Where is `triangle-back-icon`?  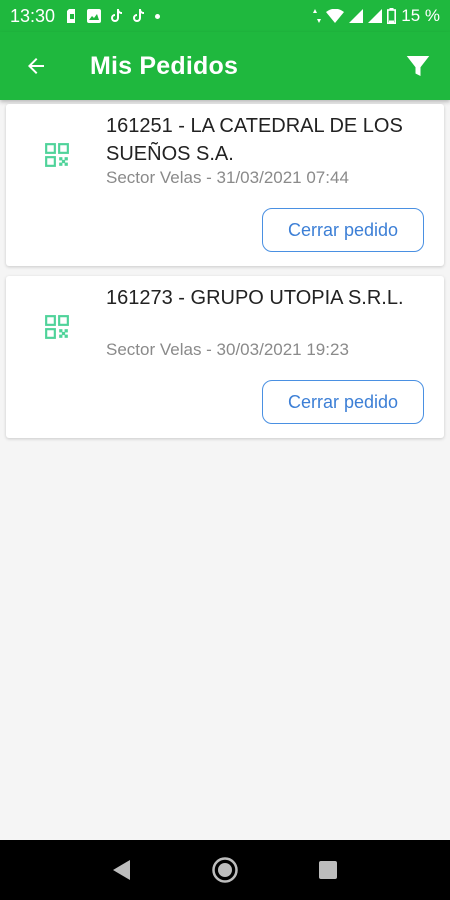
triangle-back-icon is located at coordinates (121, 870).